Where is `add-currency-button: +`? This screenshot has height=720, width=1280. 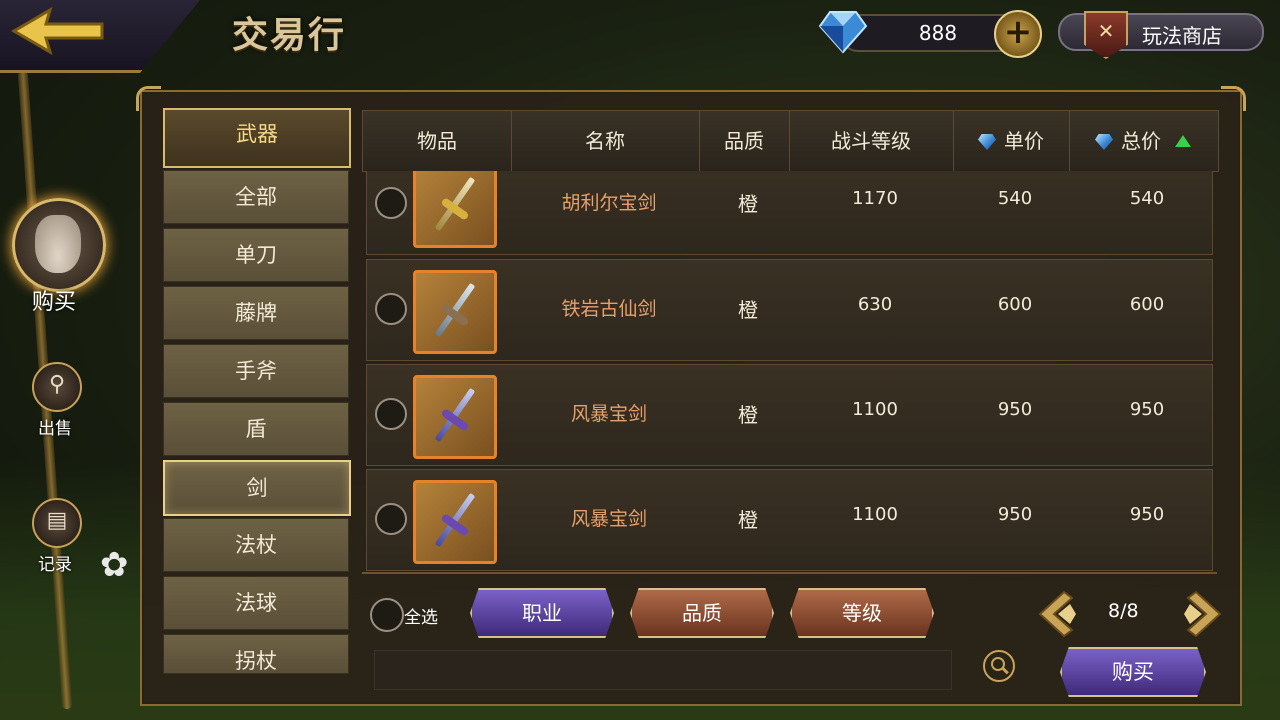
add-currency-button: + is located at coordinates (1018, 34).